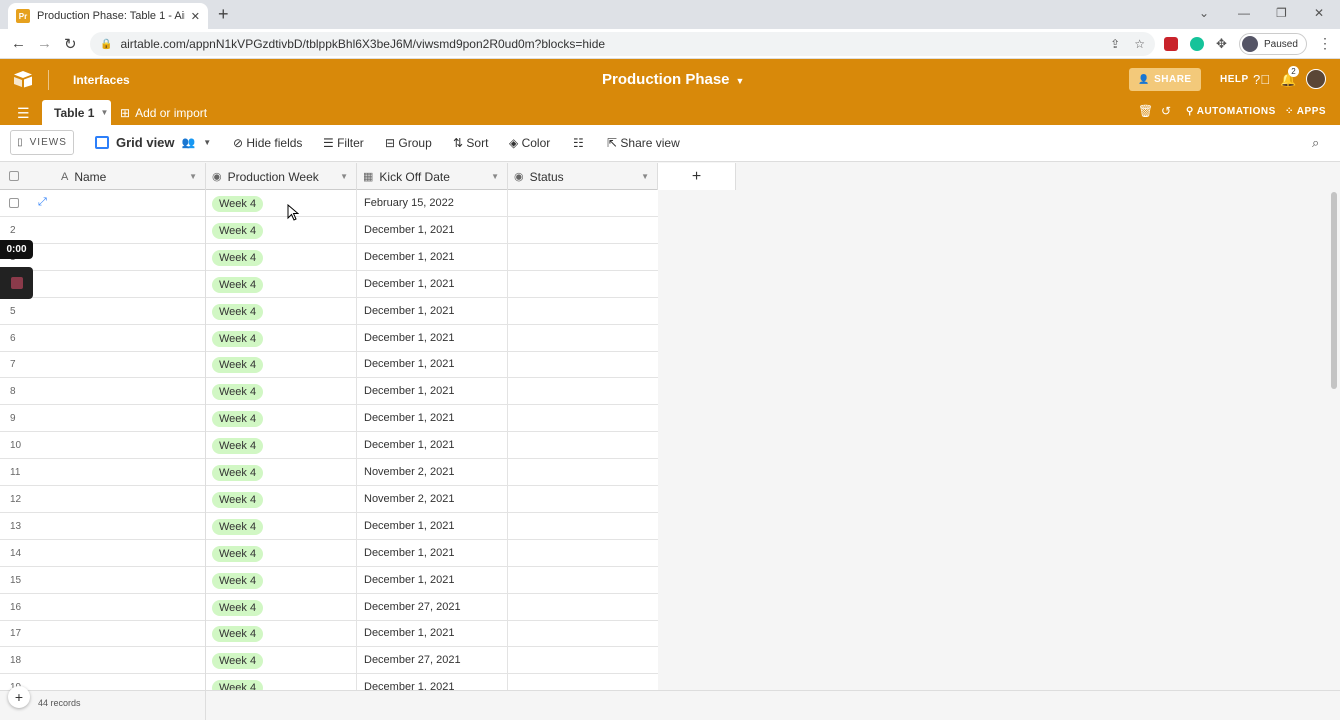 This screenshot has height=720, width=1340. What do you see at coordinates (329, 472) in the screenshot?
I see `table-row: 11 Week 4 November 2, 2021` at bounding box center [329, 472].